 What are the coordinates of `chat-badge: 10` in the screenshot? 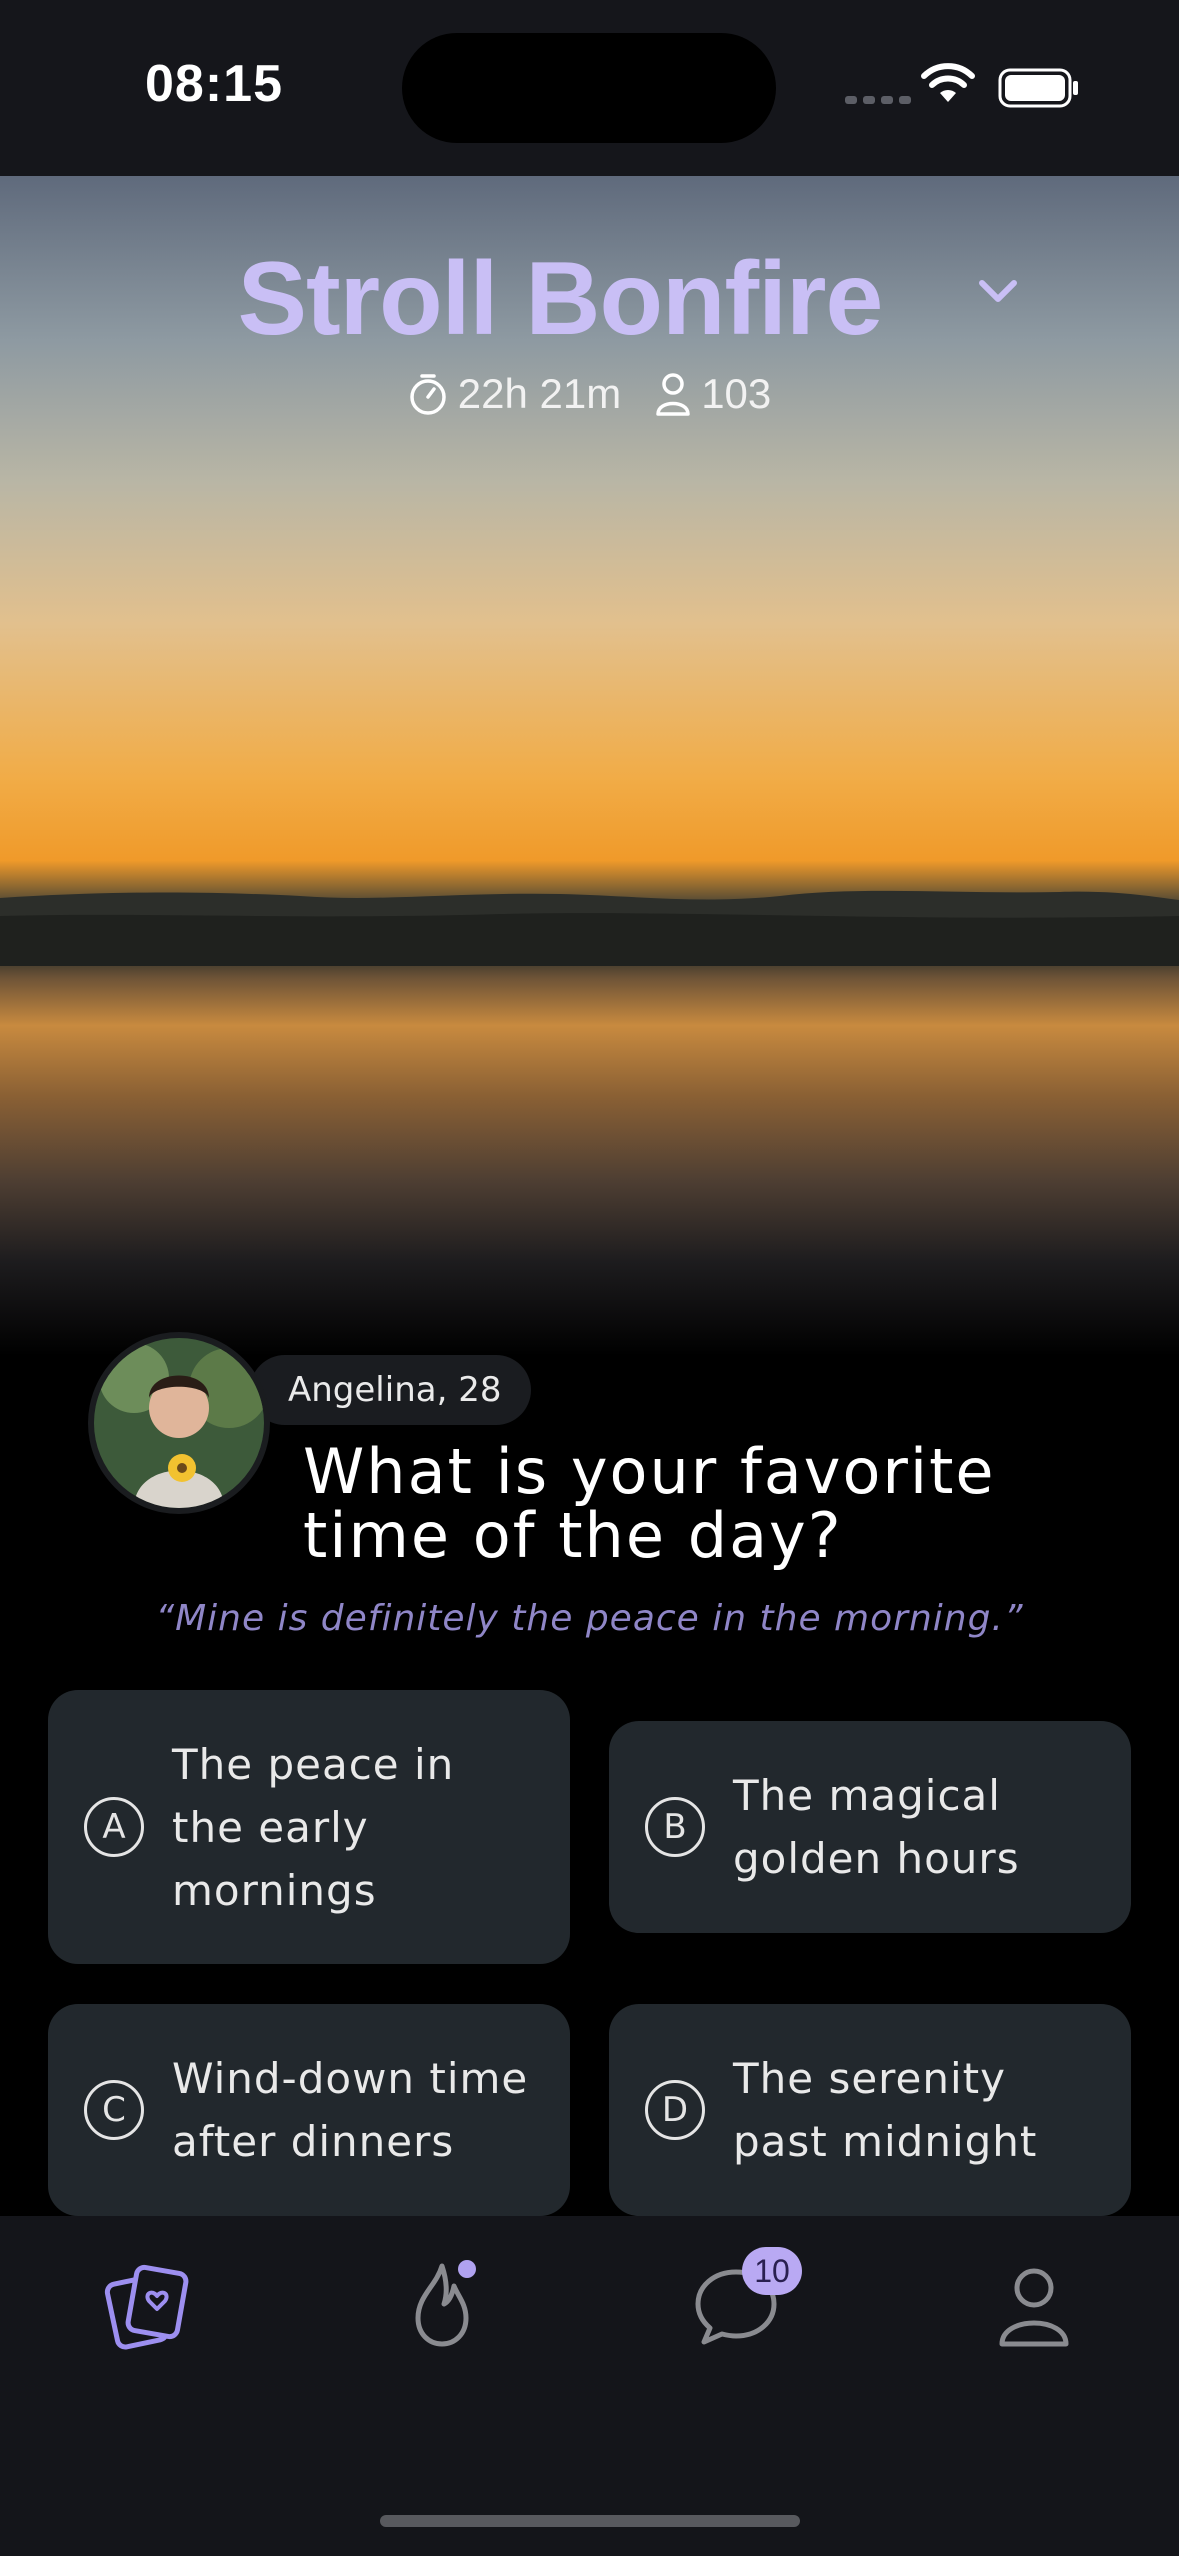 It's located at (772, 2271).